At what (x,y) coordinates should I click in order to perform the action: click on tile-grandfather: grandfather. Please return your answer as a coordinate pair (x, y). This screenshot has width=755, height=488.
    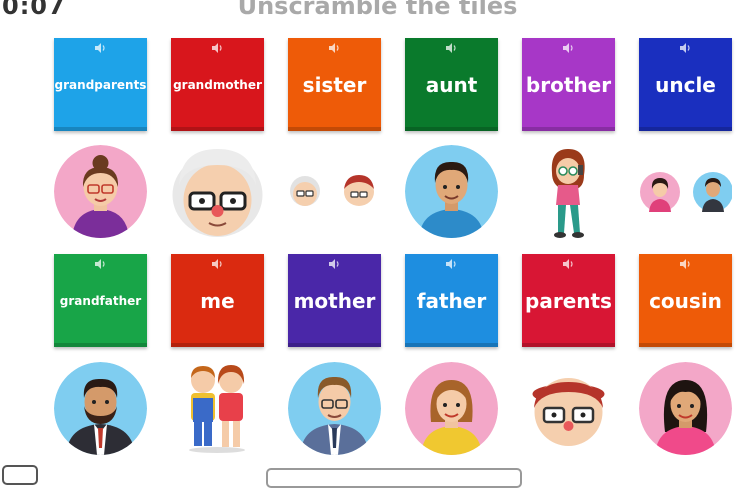
    Looking at the image, I should click on (100, 300).